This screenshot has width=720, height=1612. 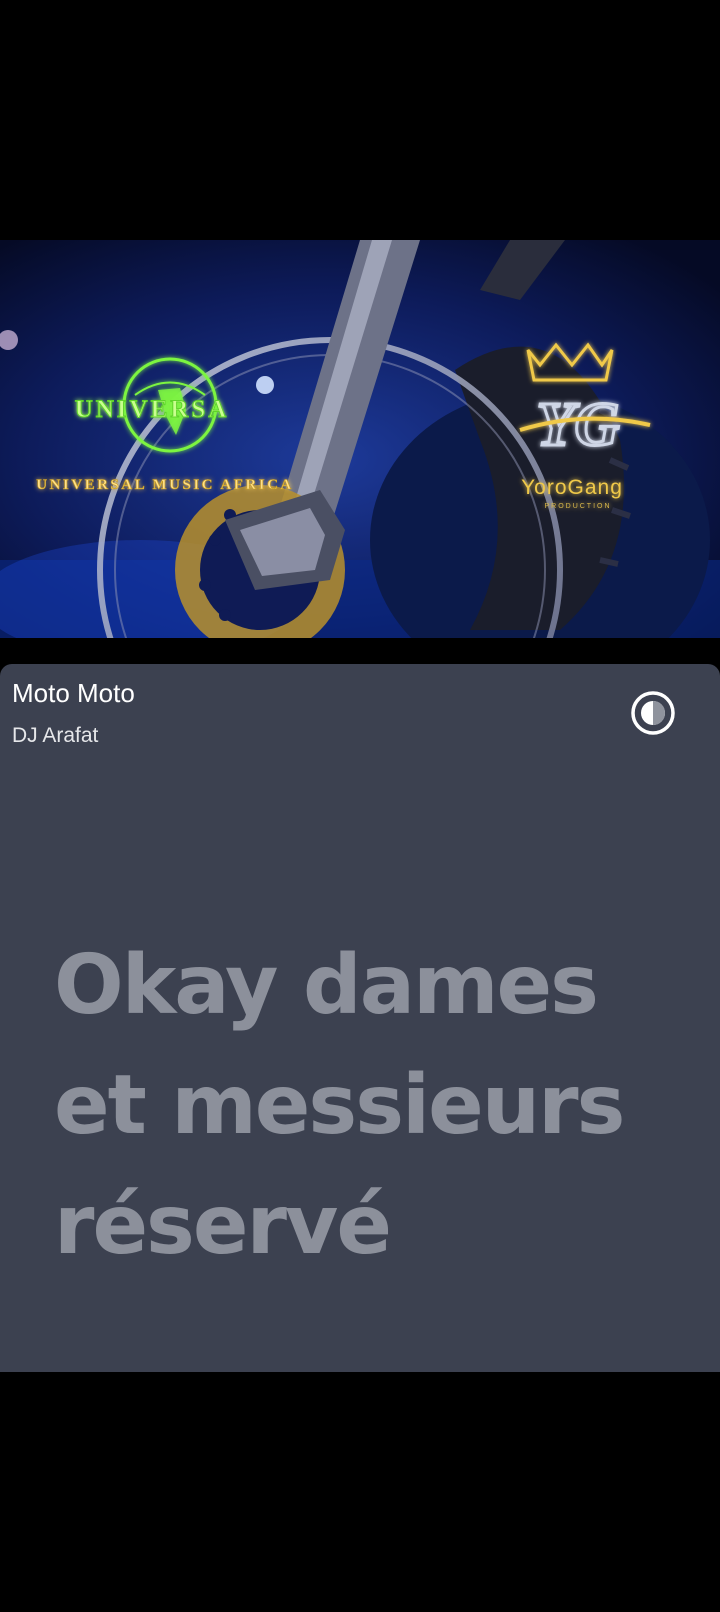 I want to click on song-artist: DJ Arafat, so click(x=55, y=735).